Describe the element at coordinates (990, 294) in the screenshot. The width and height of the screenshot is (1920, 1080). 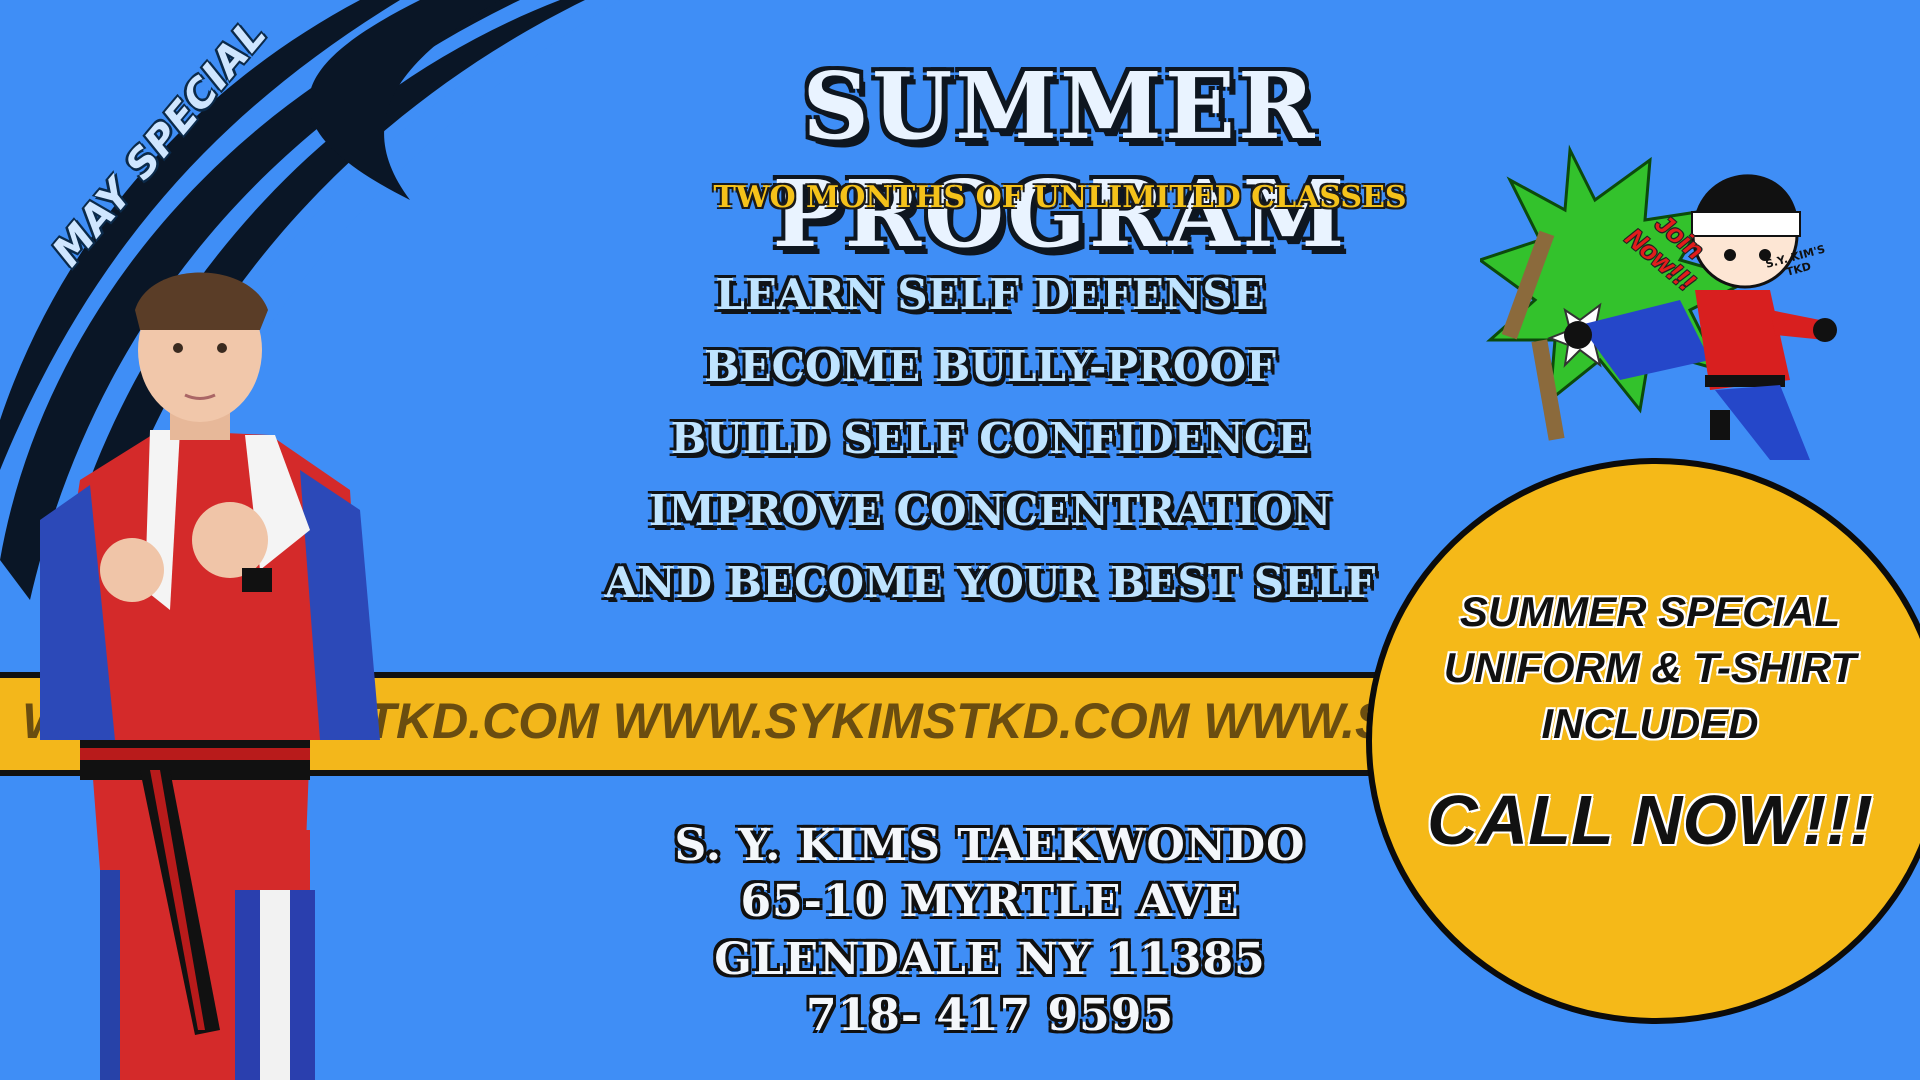
I see `benefit-line: LEARN SELF DEFENSE` at that location.